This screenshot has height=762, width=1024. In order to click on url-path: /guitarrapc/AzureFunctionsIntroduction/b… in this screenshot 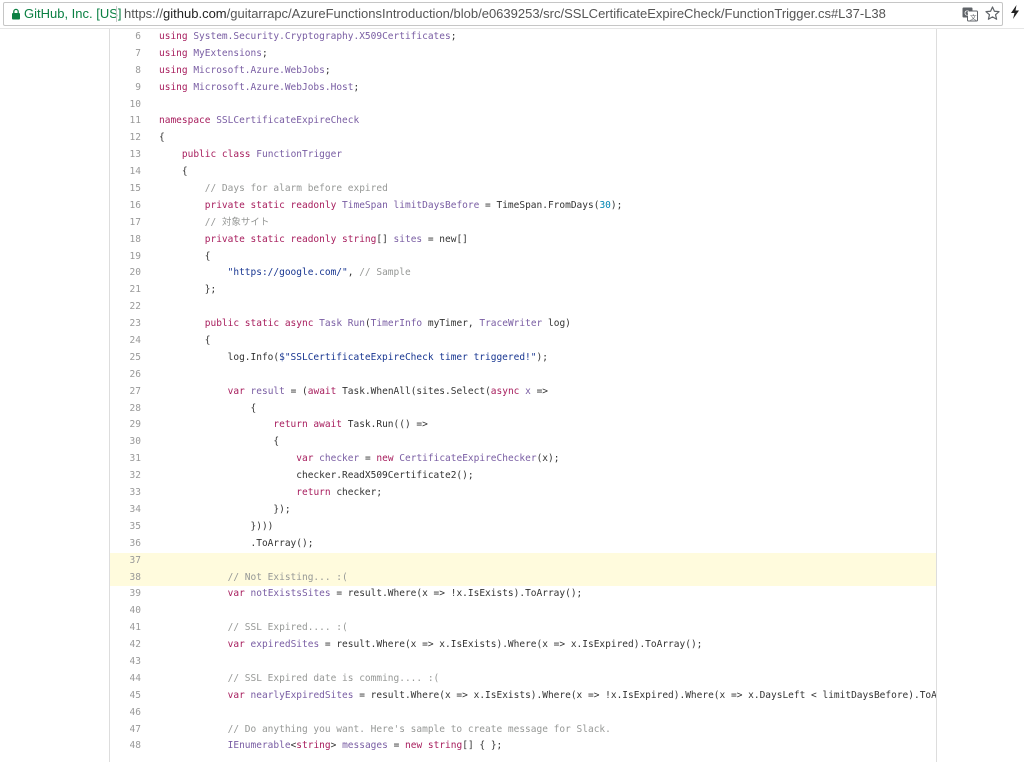, I will do `click(556, 13)`.